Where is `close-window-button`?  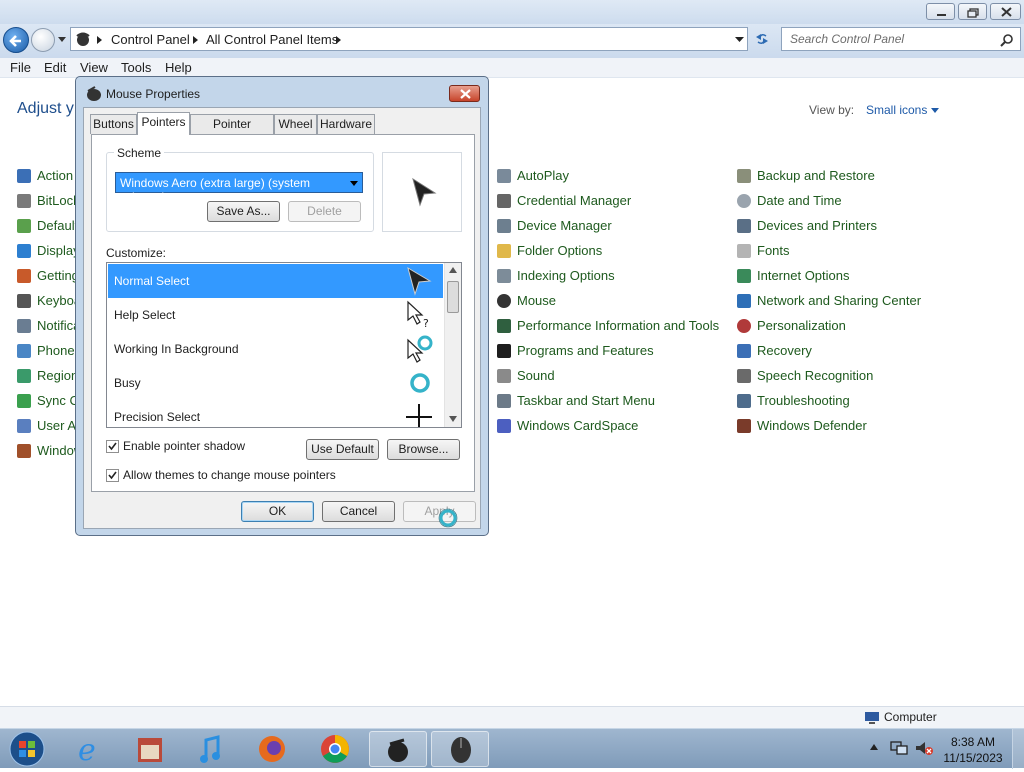 close-window-button is located at coordinates (1005, 11).